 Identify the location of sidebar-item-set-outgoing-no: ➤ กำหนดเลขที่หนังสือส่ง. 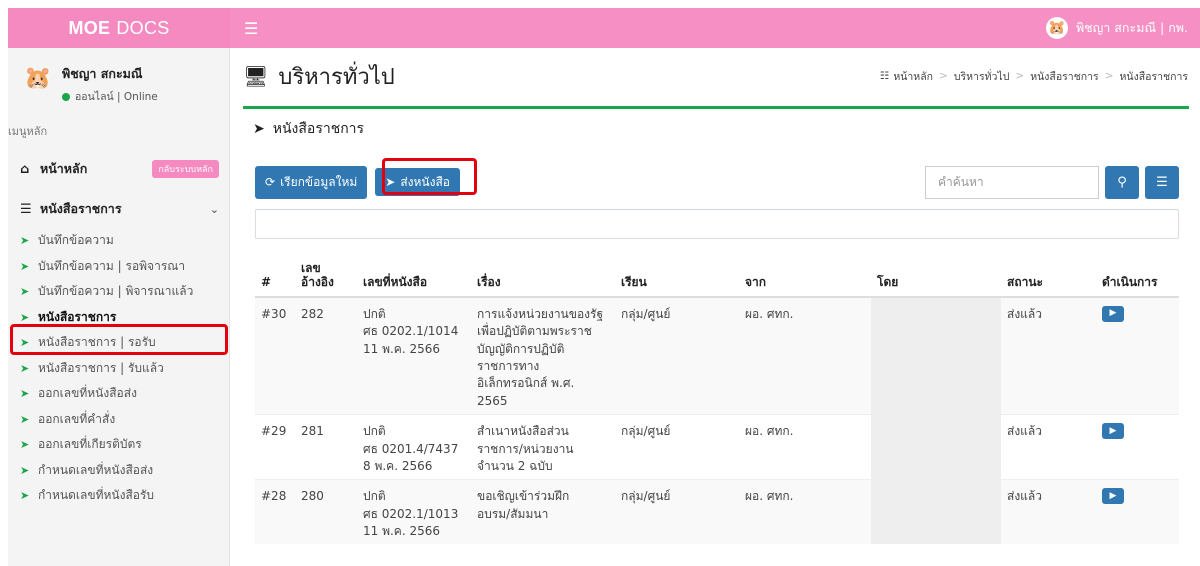
(118, 471).